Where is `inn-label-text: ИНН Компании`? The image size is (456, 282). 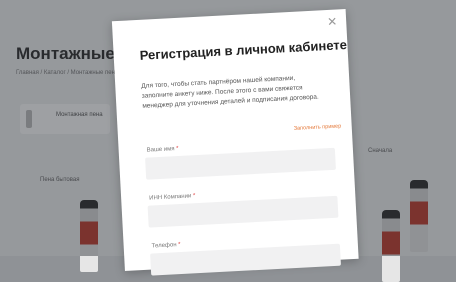 inn-label-text: ИНН Компании is located at coordinates (170, 197).